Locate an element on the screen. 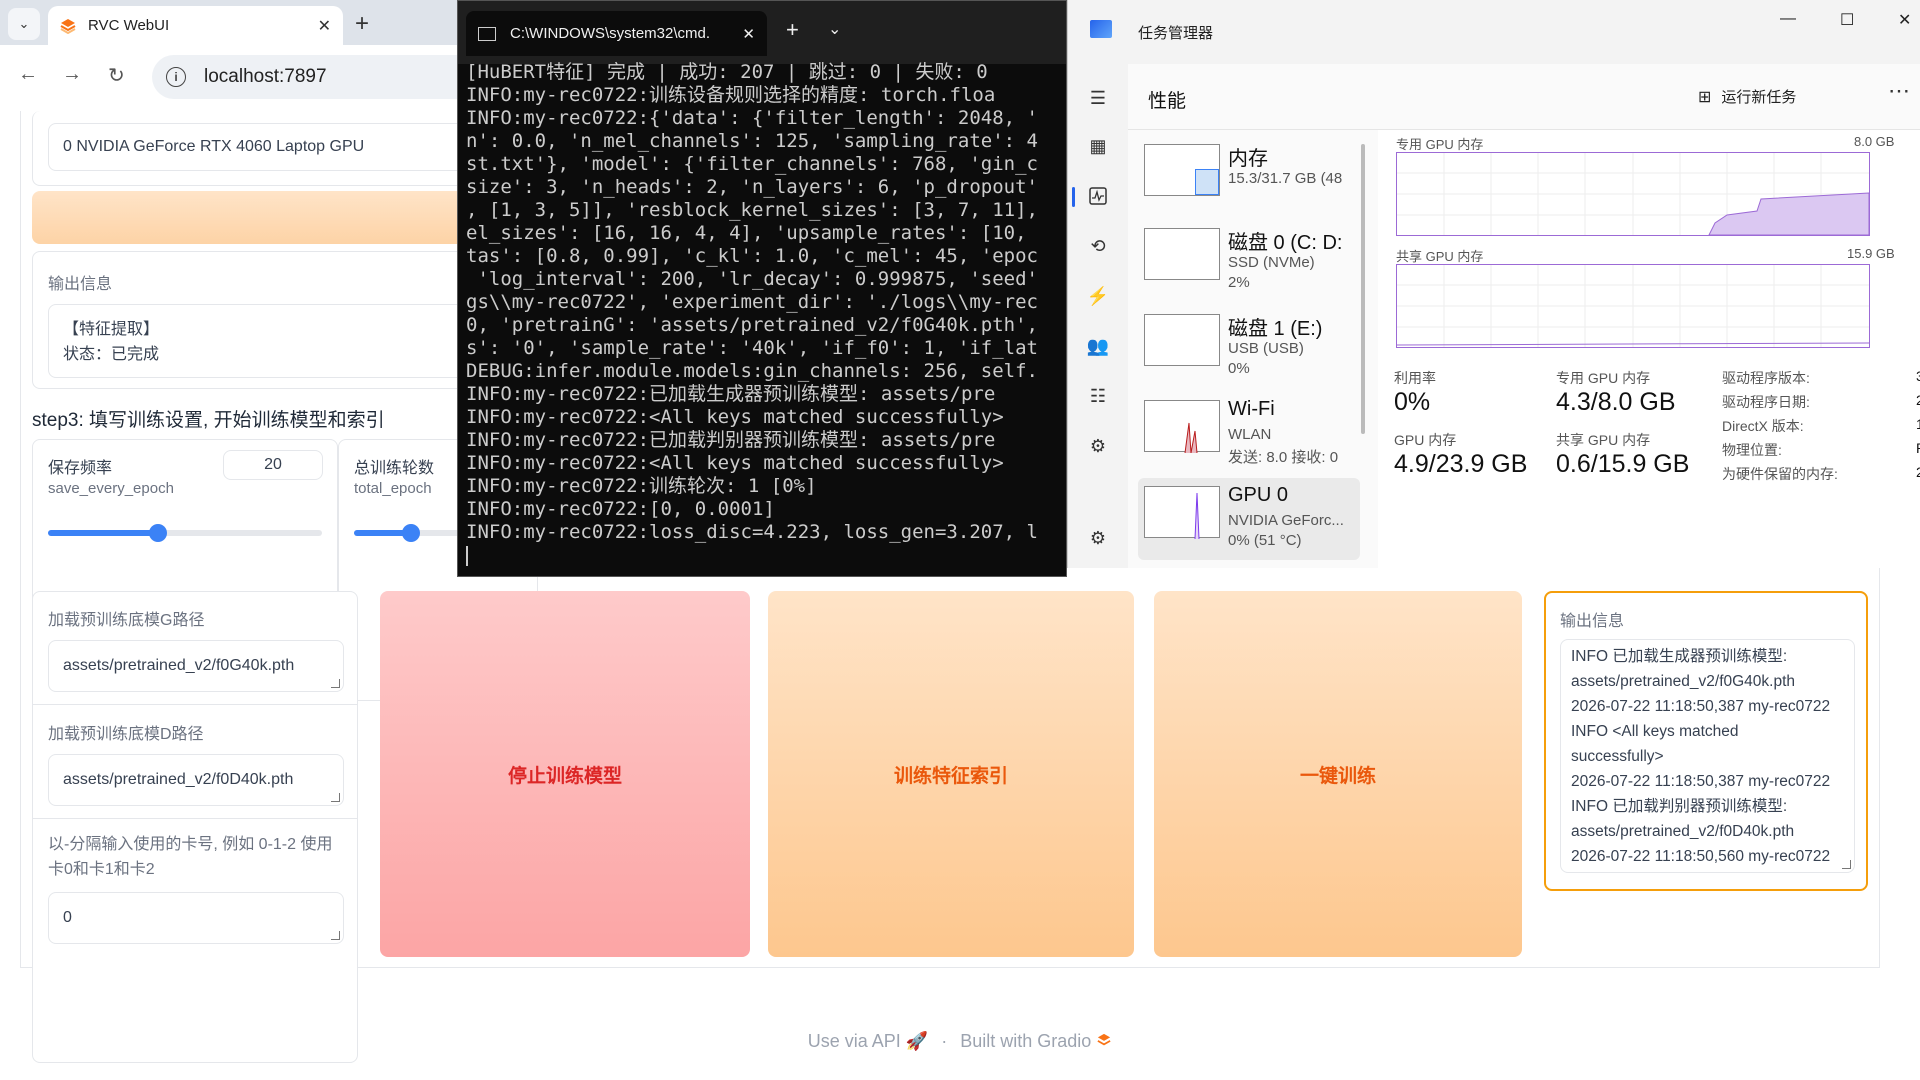  dedicated-memory-graph is located at coordinates (1633, 194).